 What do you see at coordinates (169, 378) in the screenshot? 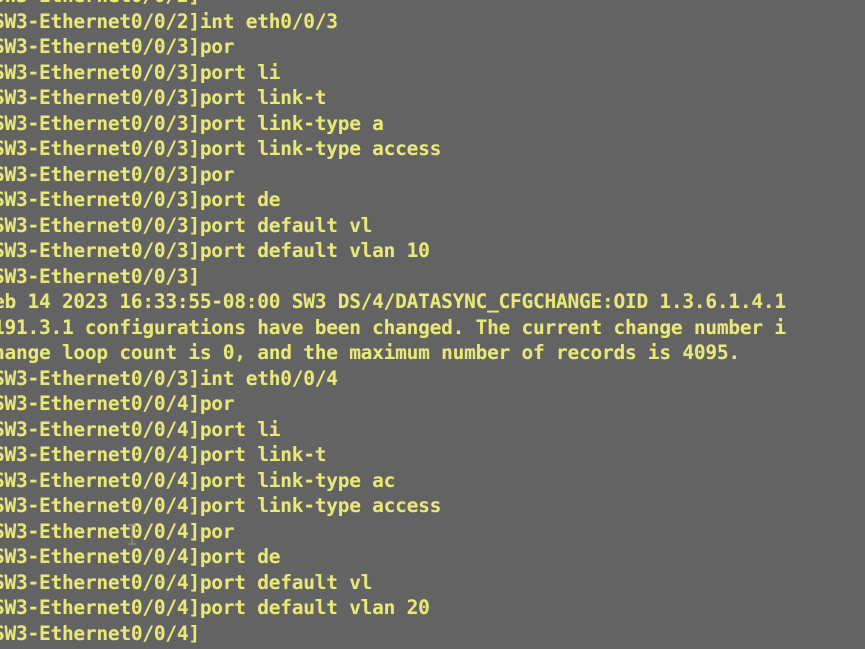
I see `terminal-prompt-line: SW3-Ethernet0/0/3]int eth0/0/4` at bounding box center [169, 378].